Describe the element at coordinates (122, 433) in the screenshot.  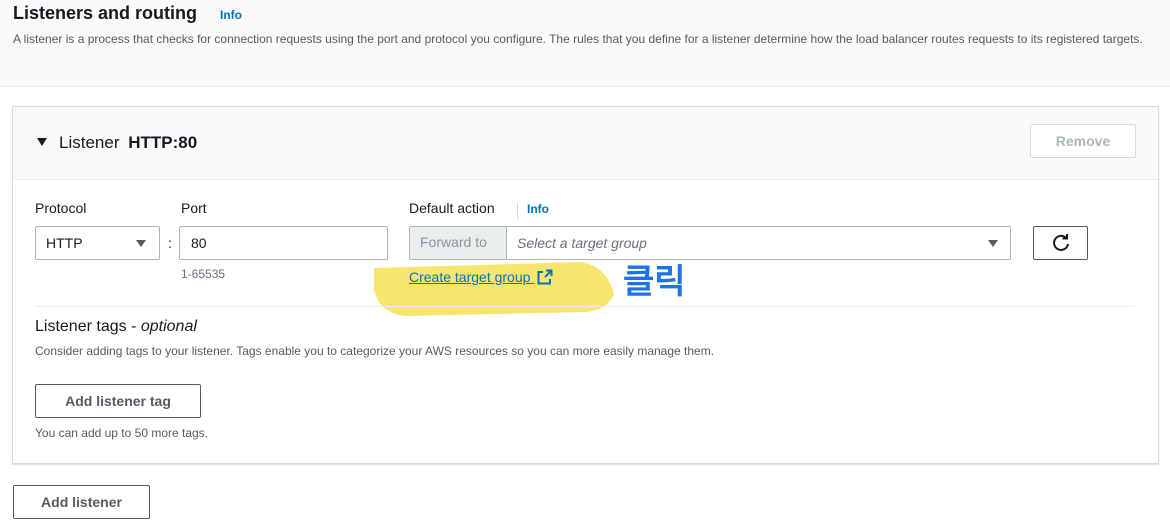
I see `tags-limit-hint: You can add up to 50 more tags.` at that location.